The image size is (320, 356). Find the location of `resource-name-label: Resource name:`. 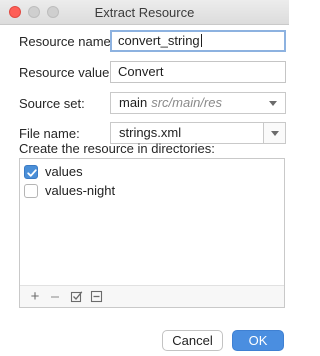

resource-name-label: Resource name: is located at coordinates (67, 41).